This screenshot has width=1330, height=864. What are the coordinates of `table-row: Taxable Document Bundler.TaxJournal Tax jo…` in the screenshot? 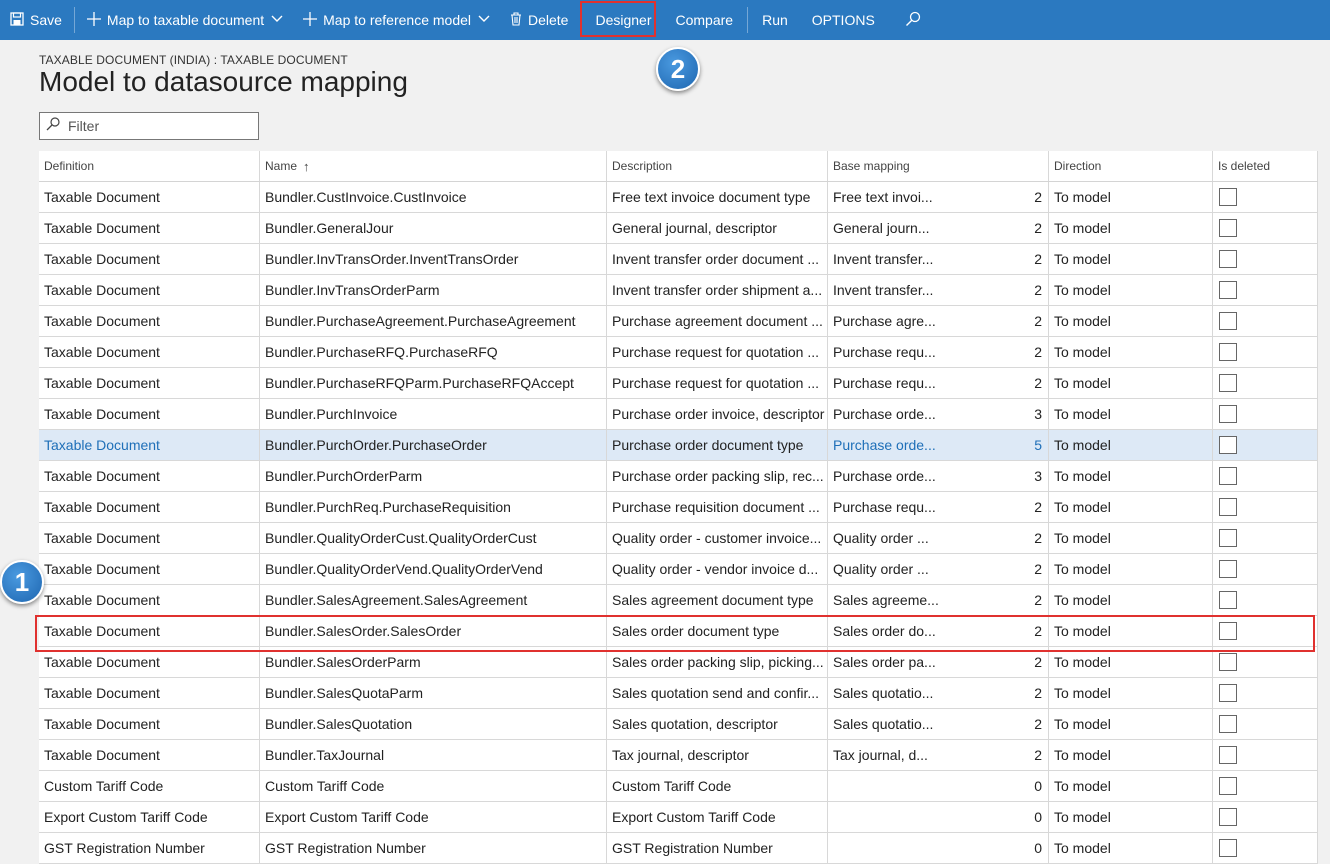 It's located at (678, 755).